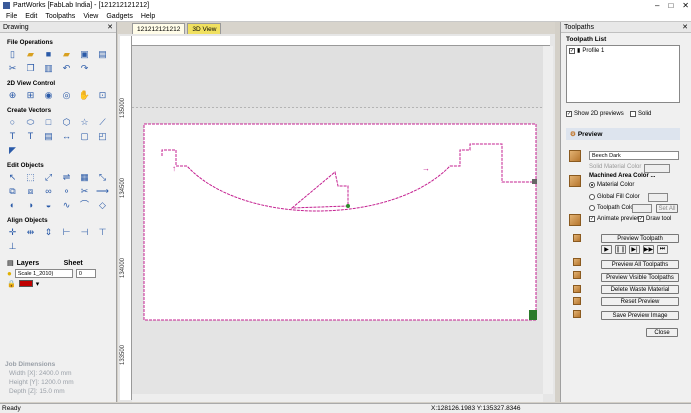 The image size is (691, 413). What do you see at coordinates (48, 205) in the screenshot?
I see `boolean-icon: ◒` at bounding box center [48, 205].